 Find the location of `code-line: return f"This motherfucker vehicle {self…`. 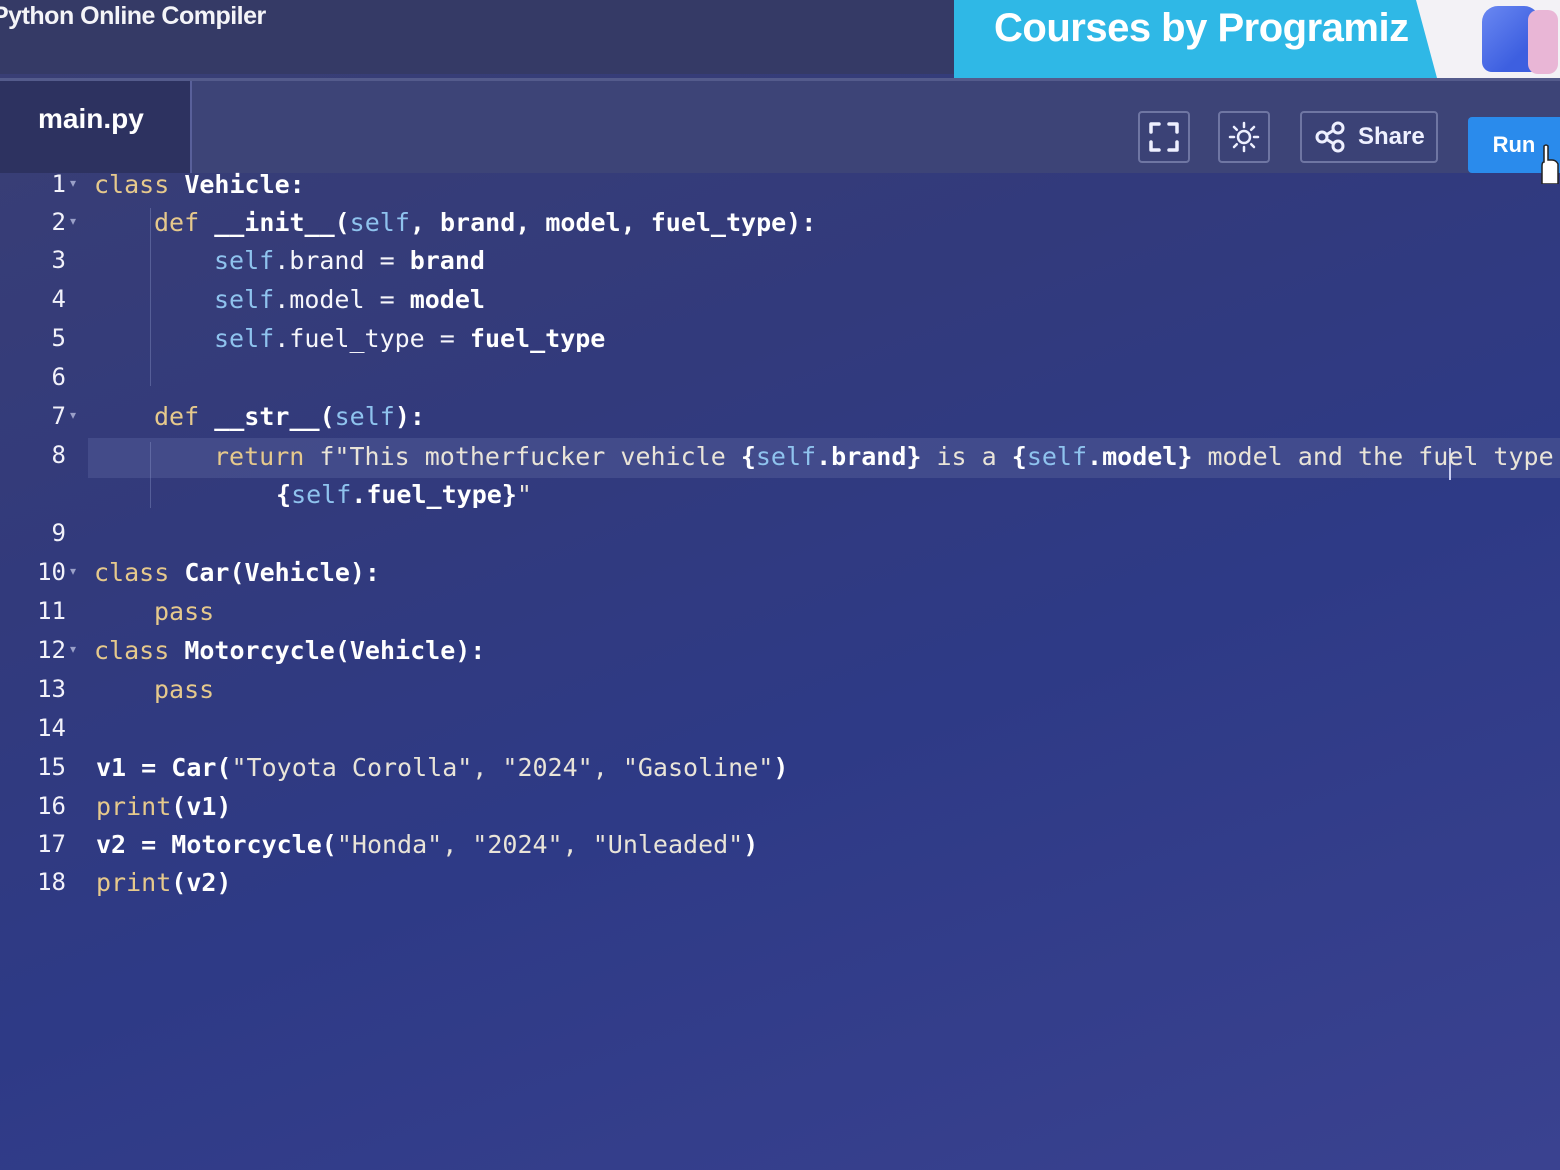

code-line: return f"This motherfucker vehicle {self… is located at coordinates (887, 456).